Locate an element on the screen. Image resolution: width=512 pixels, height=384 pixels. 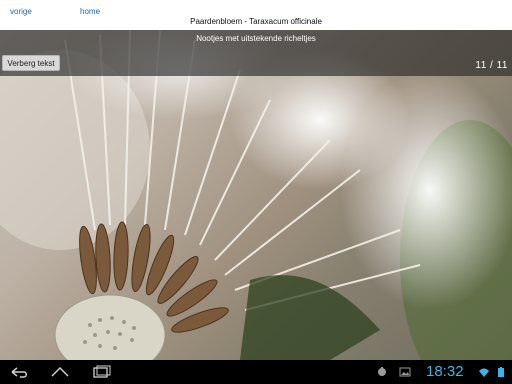
clock: 18:32 is located at coordinates (445, 371).